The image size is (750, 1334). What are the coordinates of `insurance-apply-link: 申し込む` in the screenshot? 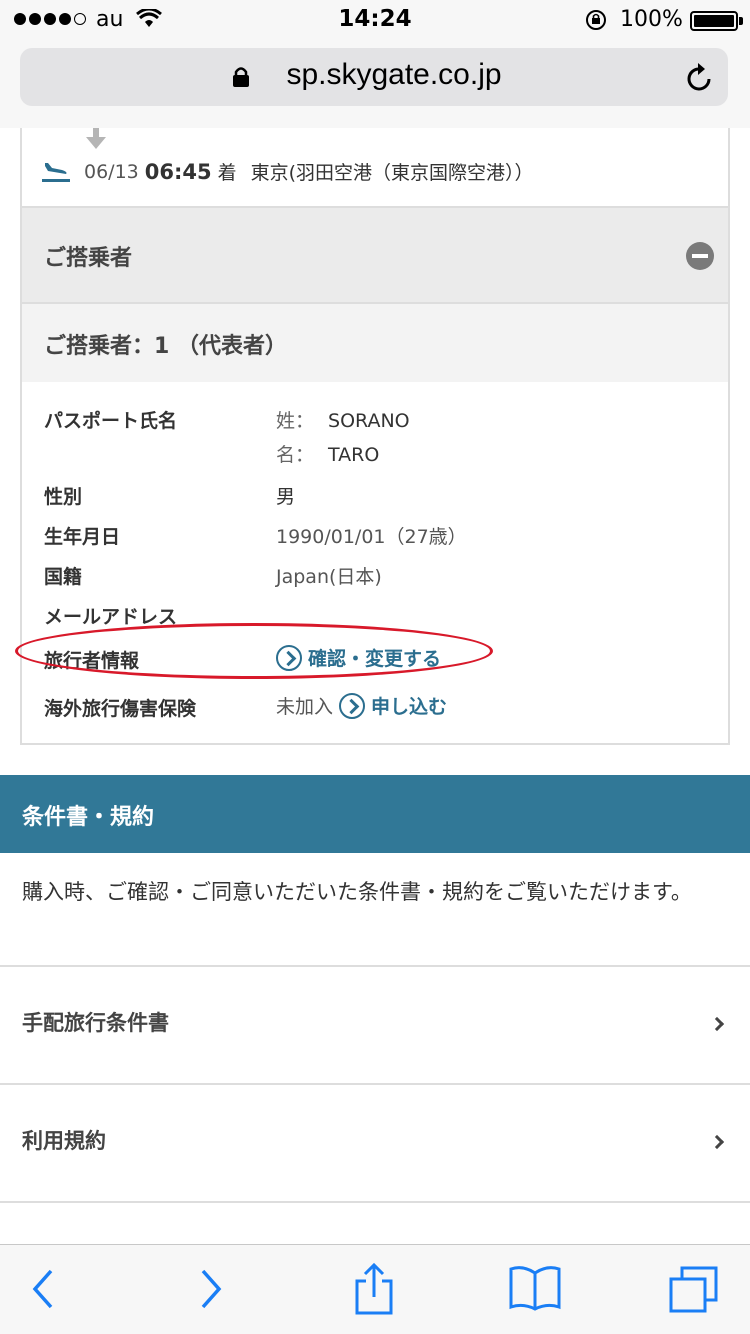 It's located at (409, 707).